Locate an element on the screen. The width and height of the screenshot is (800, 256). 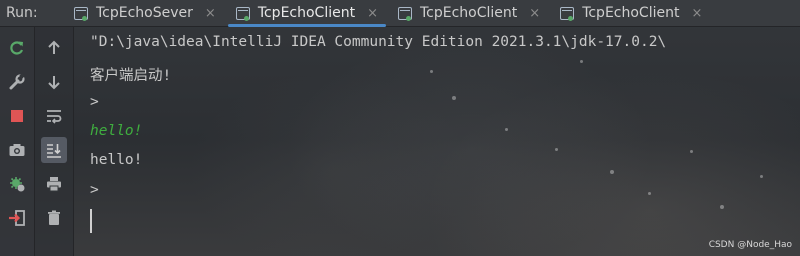
run-toolbar-right is located at coordinates (54, 141).